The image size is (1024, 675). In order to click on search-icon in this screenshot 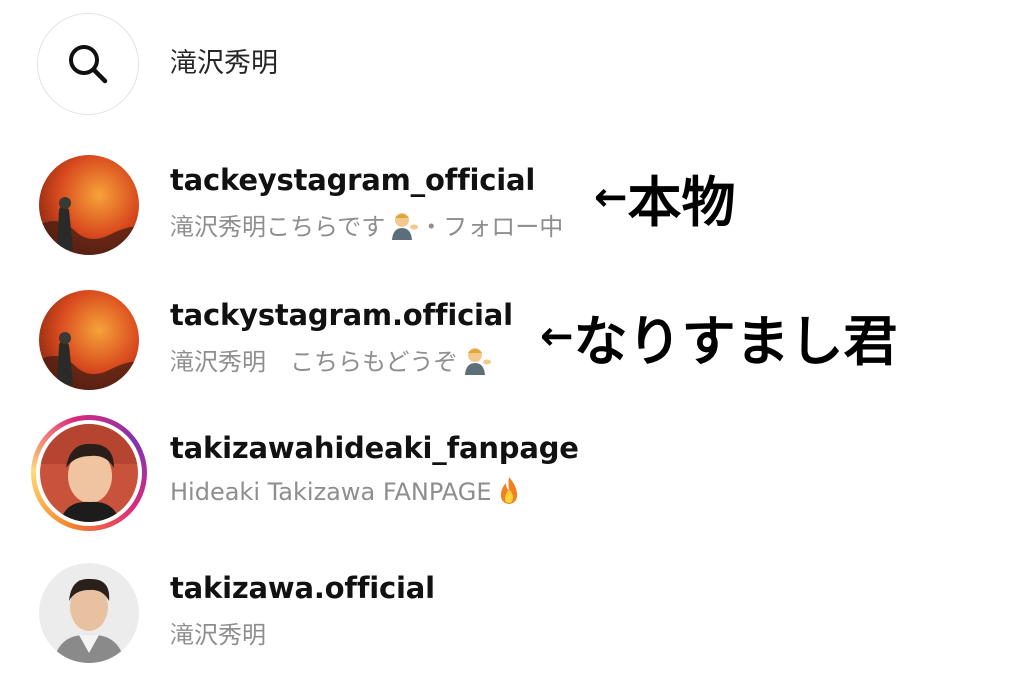, I will do `click(88, 64)`.